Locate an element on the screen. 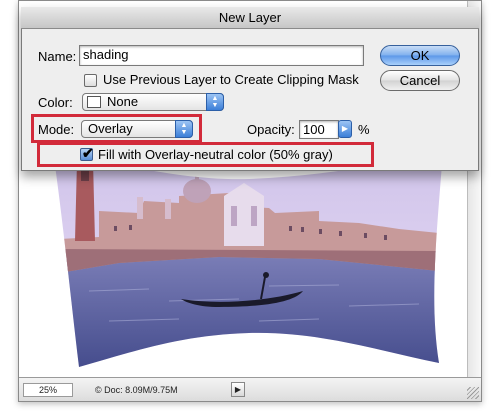  up-down-arrows-icon: ▲ ▼ is located at coordinates (215, 102).